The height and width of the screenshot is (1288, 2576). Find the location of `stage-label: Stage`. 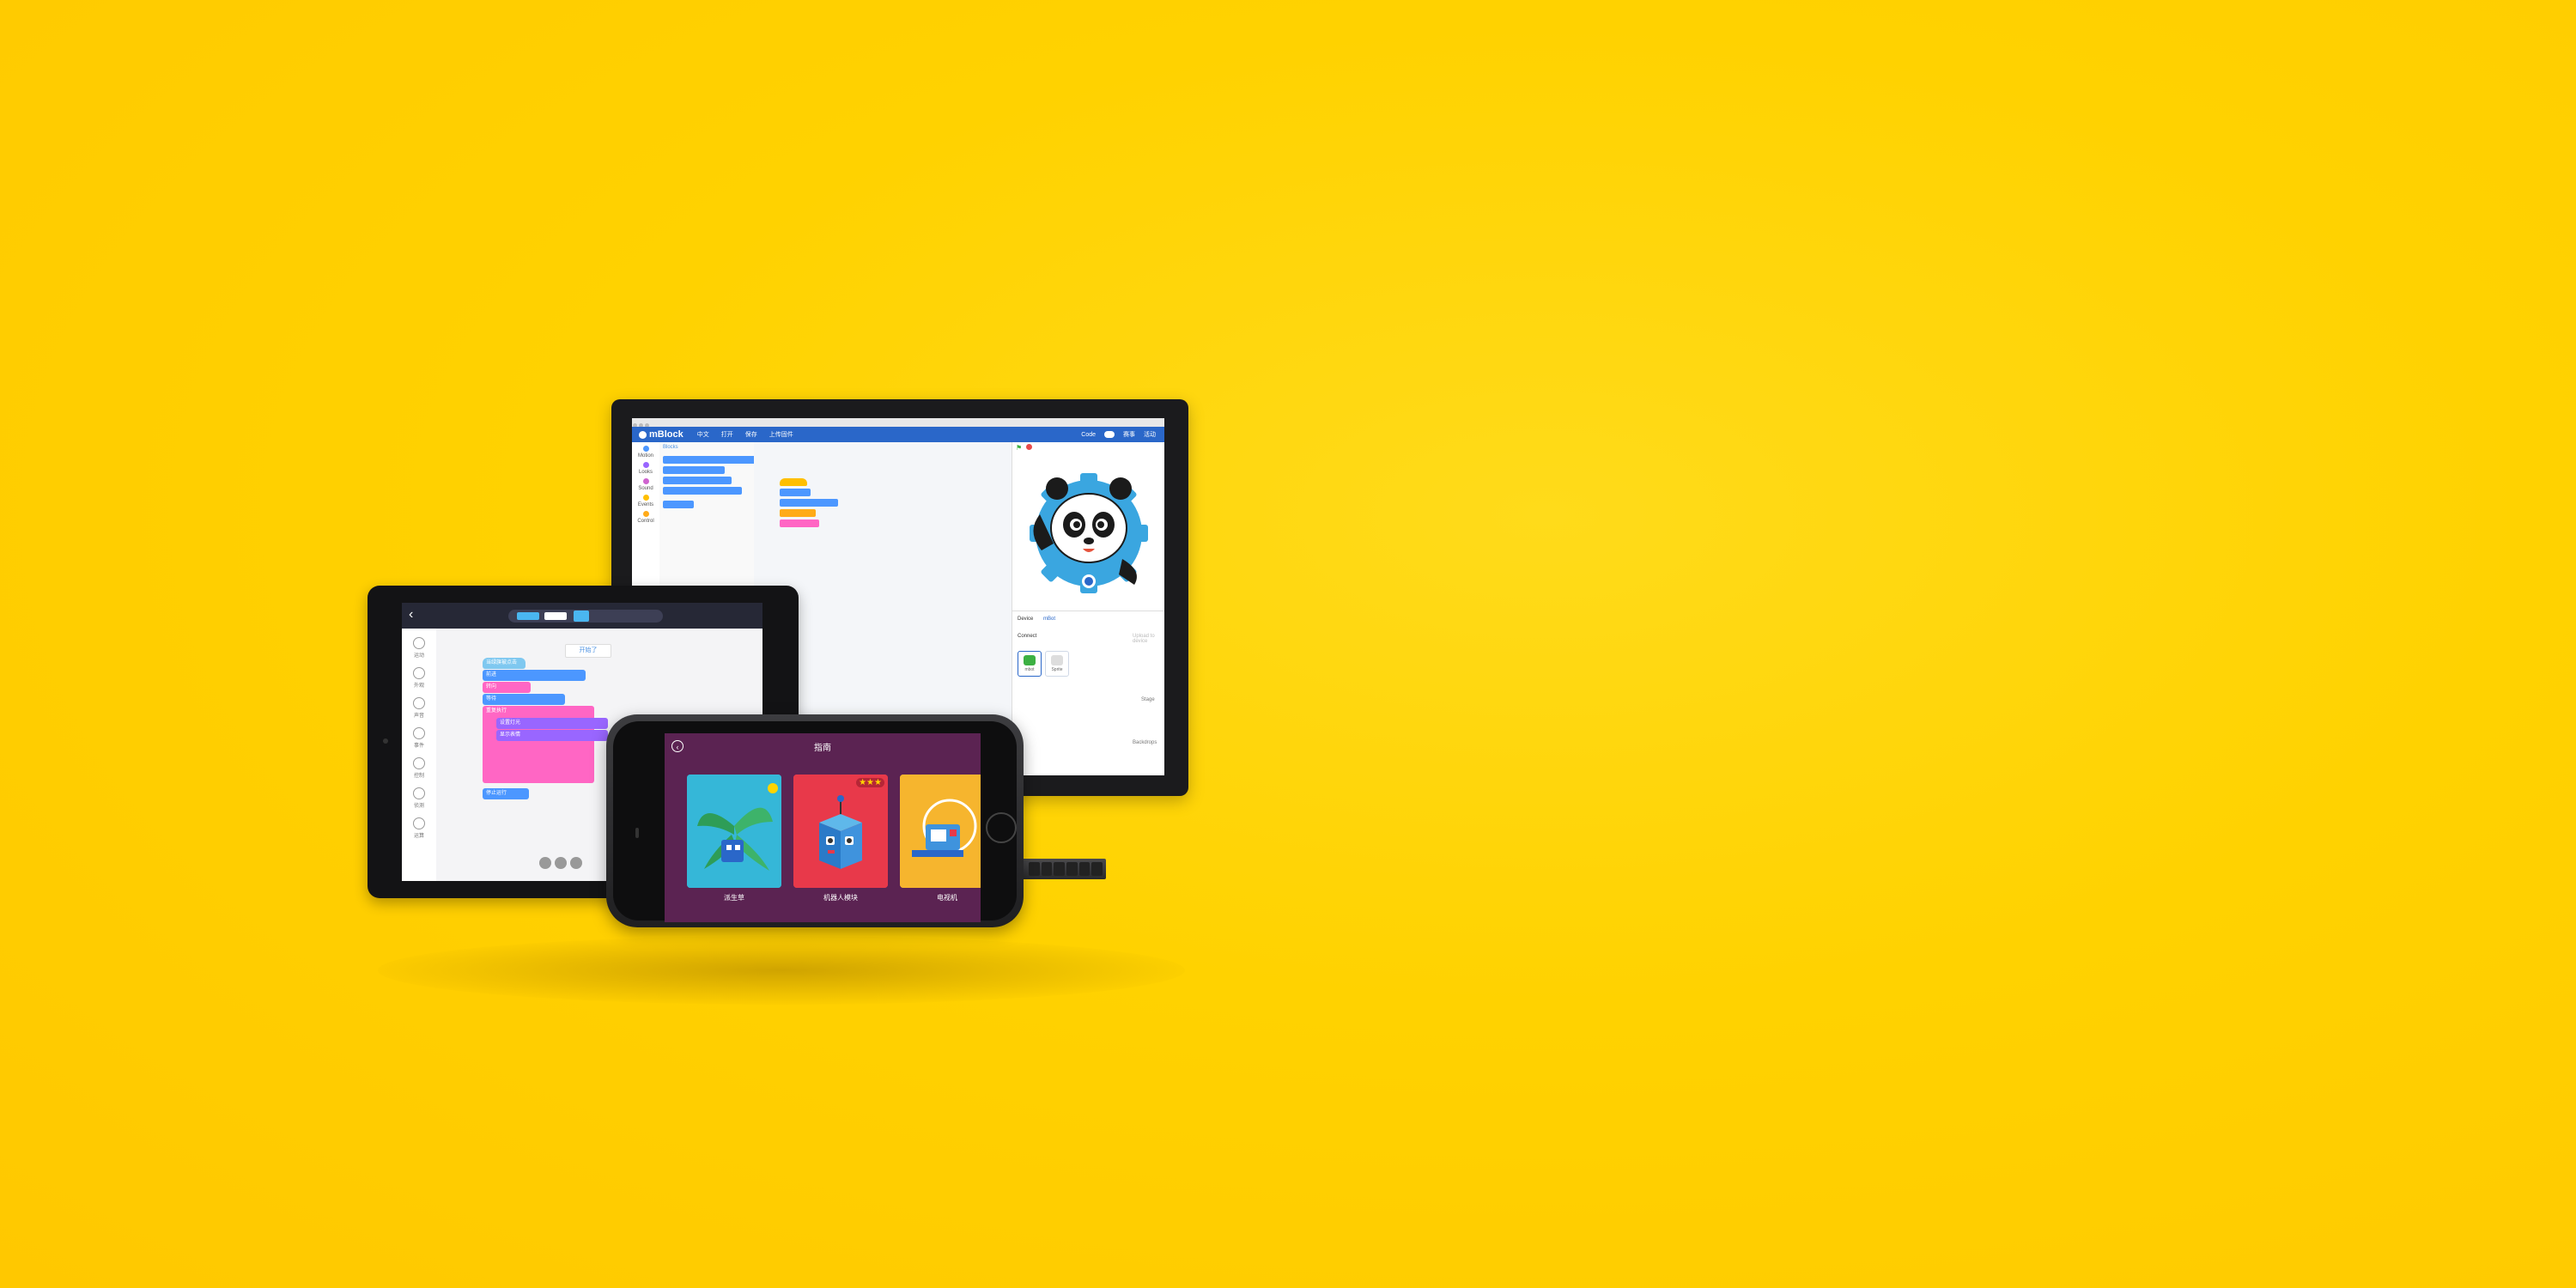

stage-label: Stage is located at coordinates (1148, 700).